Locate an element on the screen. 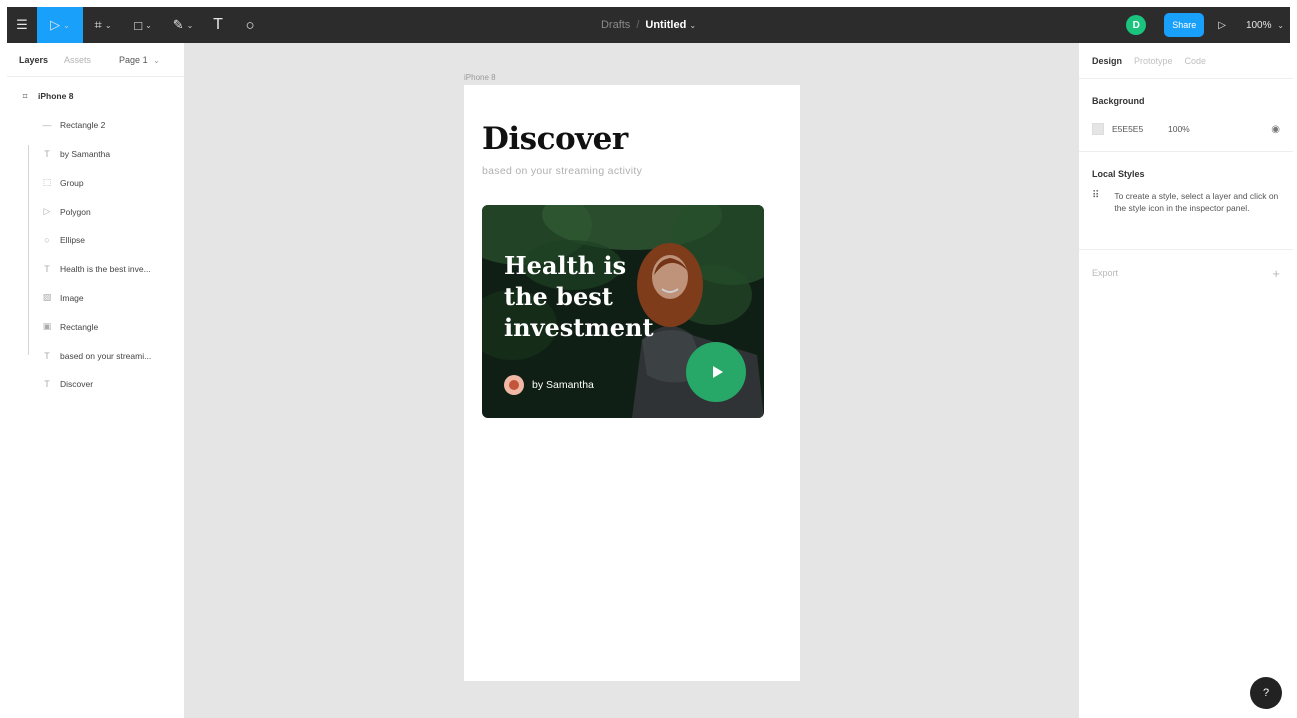  file-name: Untitled is located at coordinates (665, 25).